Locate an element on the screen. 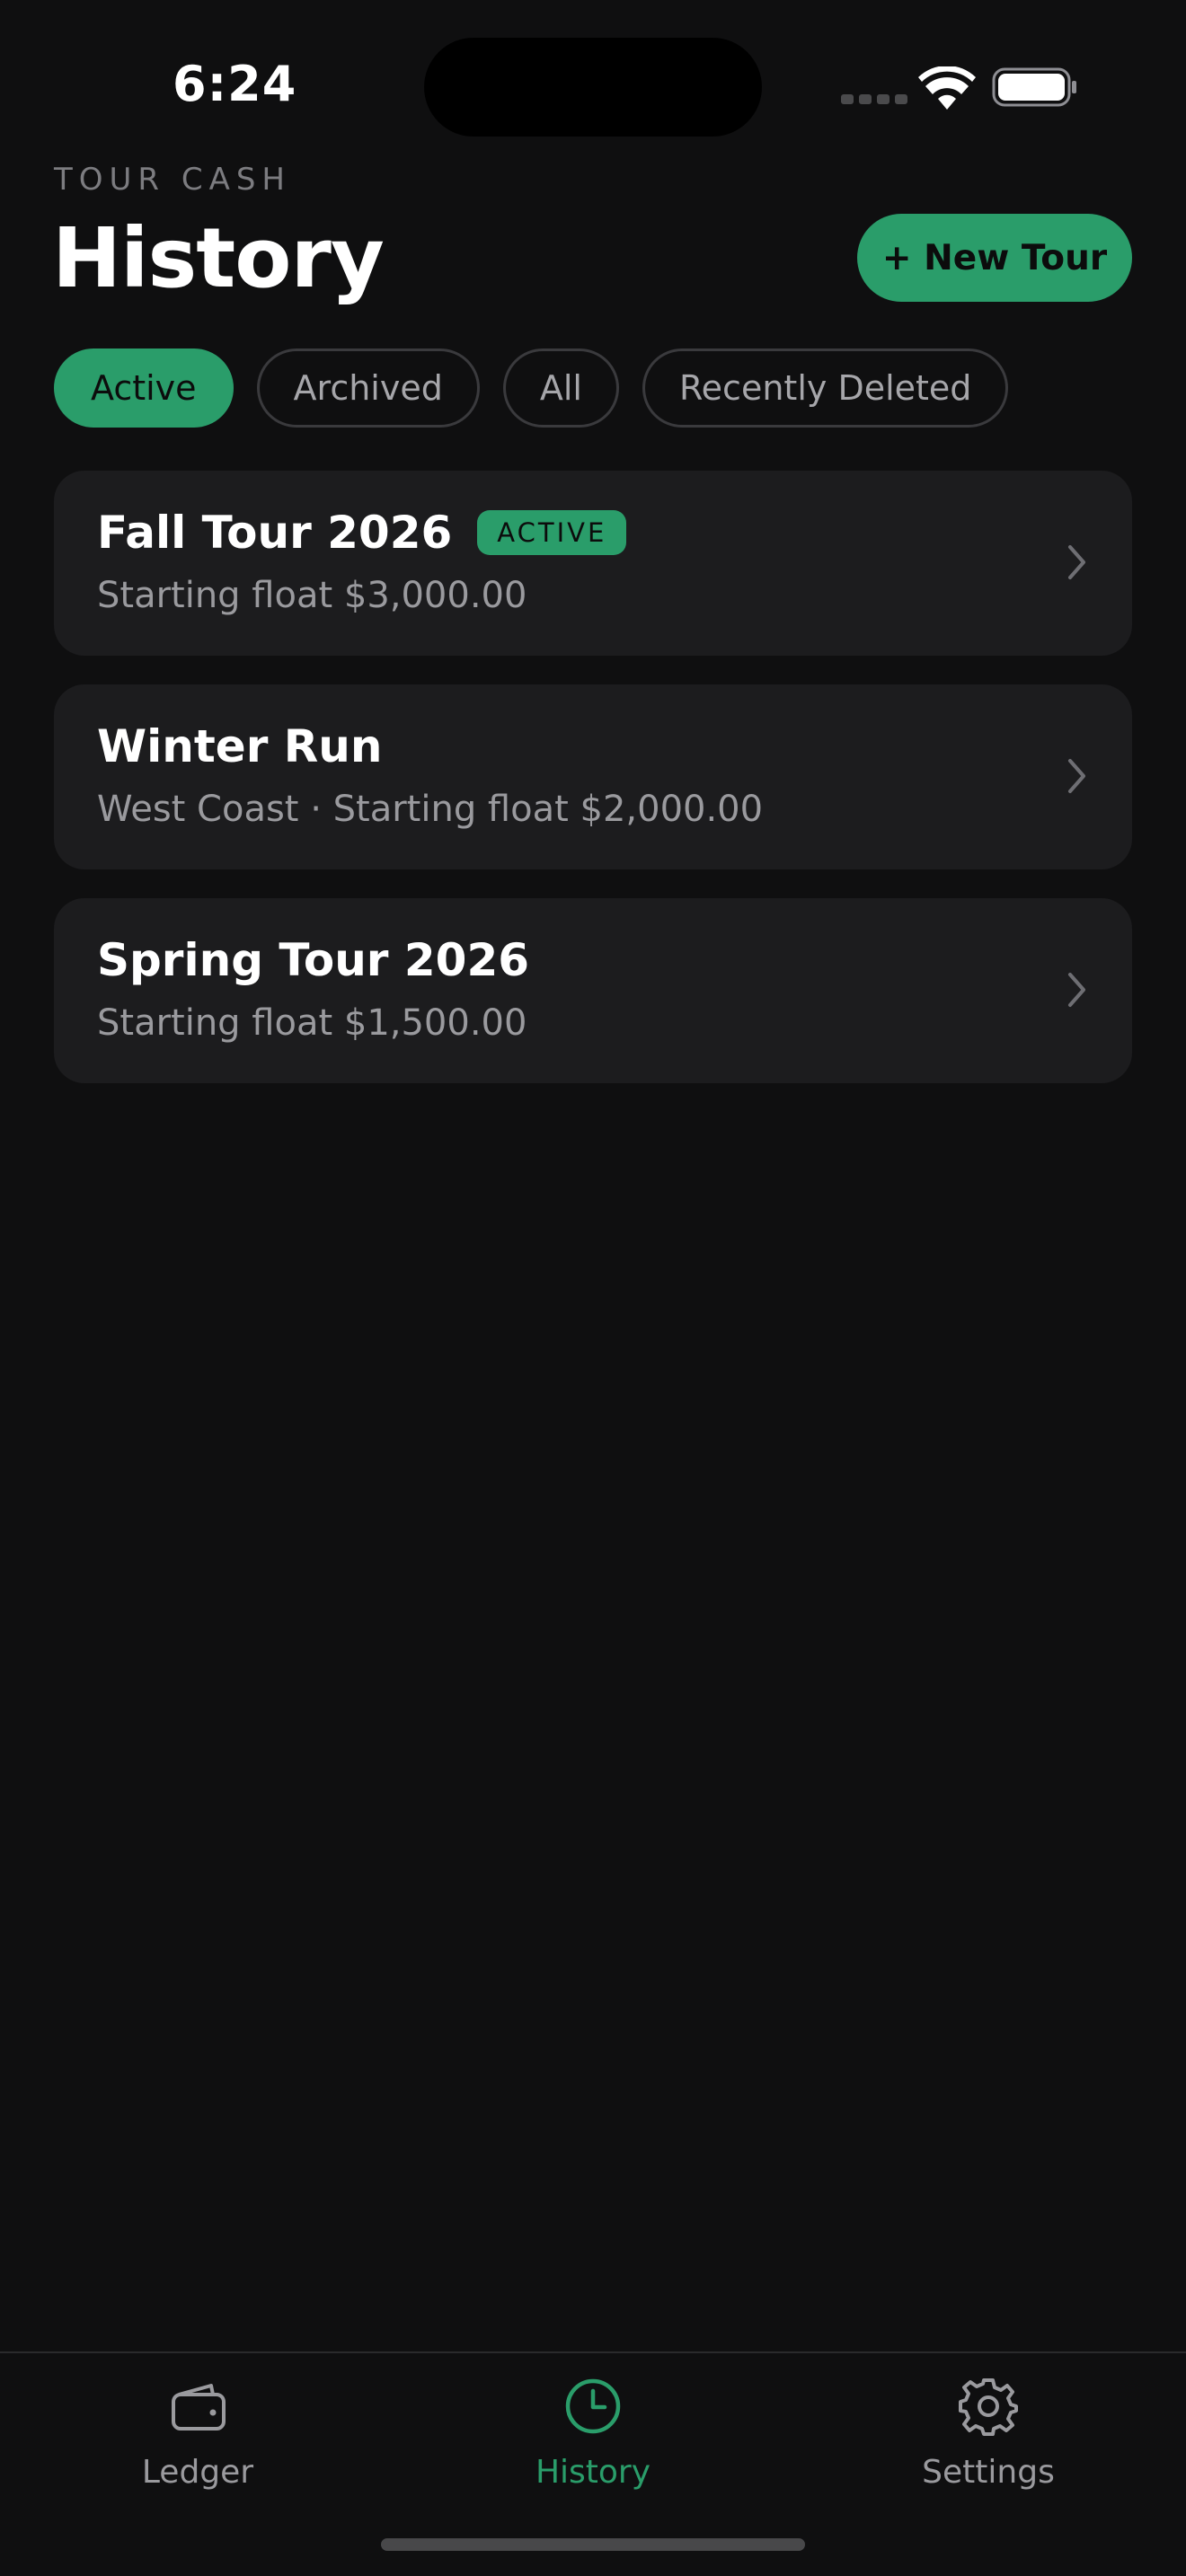  status-time: 6:24 is located at coordinates (235, 84).